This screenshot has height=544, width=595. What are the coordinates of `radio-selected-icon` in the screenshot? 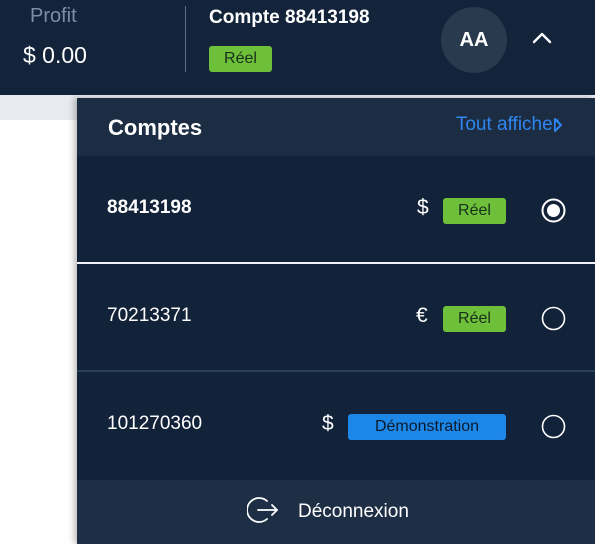 It's located at (553, 210).